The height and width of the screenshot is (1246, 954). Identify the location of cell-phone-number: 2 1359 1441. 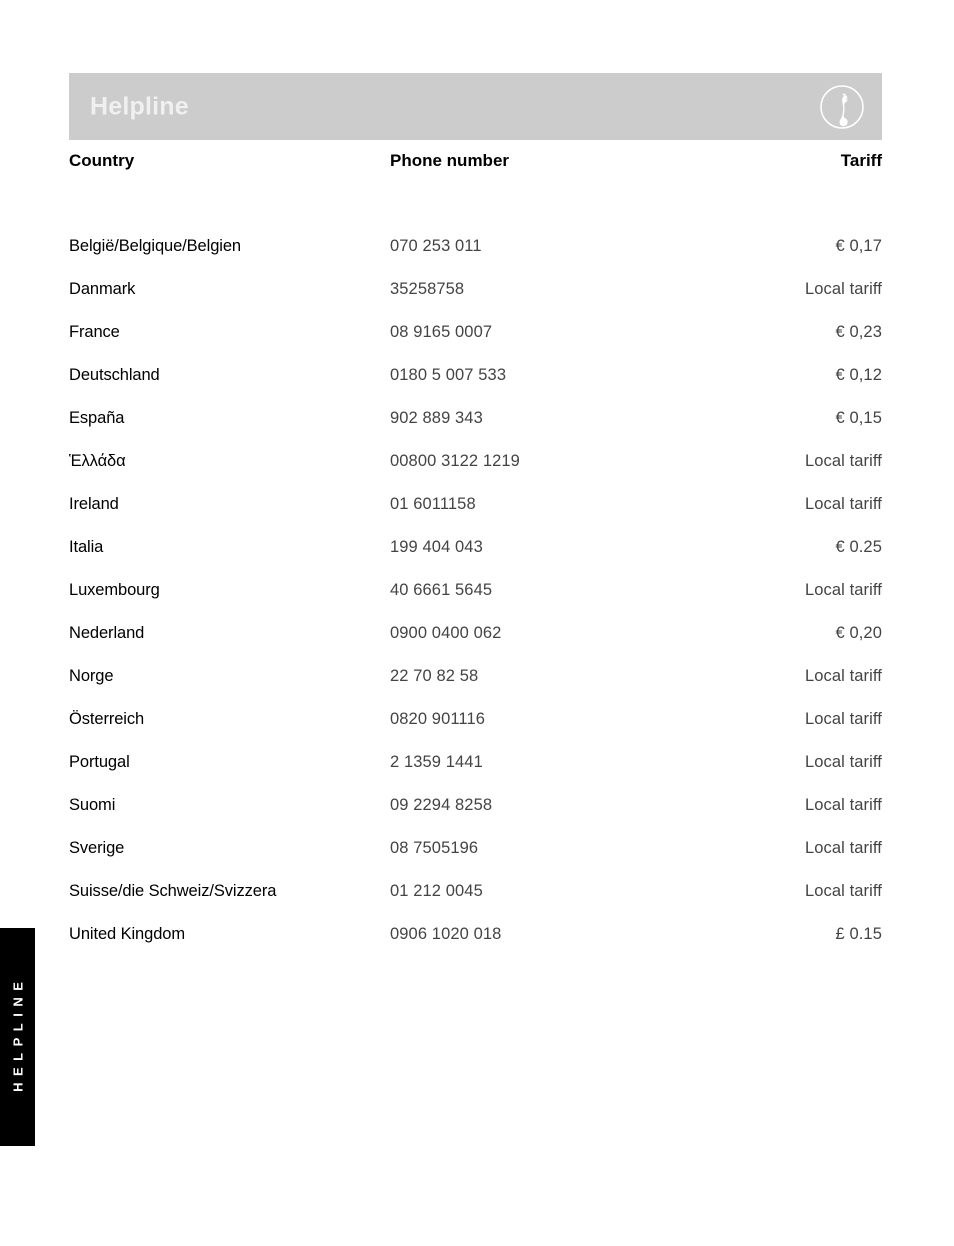
(436, 762).